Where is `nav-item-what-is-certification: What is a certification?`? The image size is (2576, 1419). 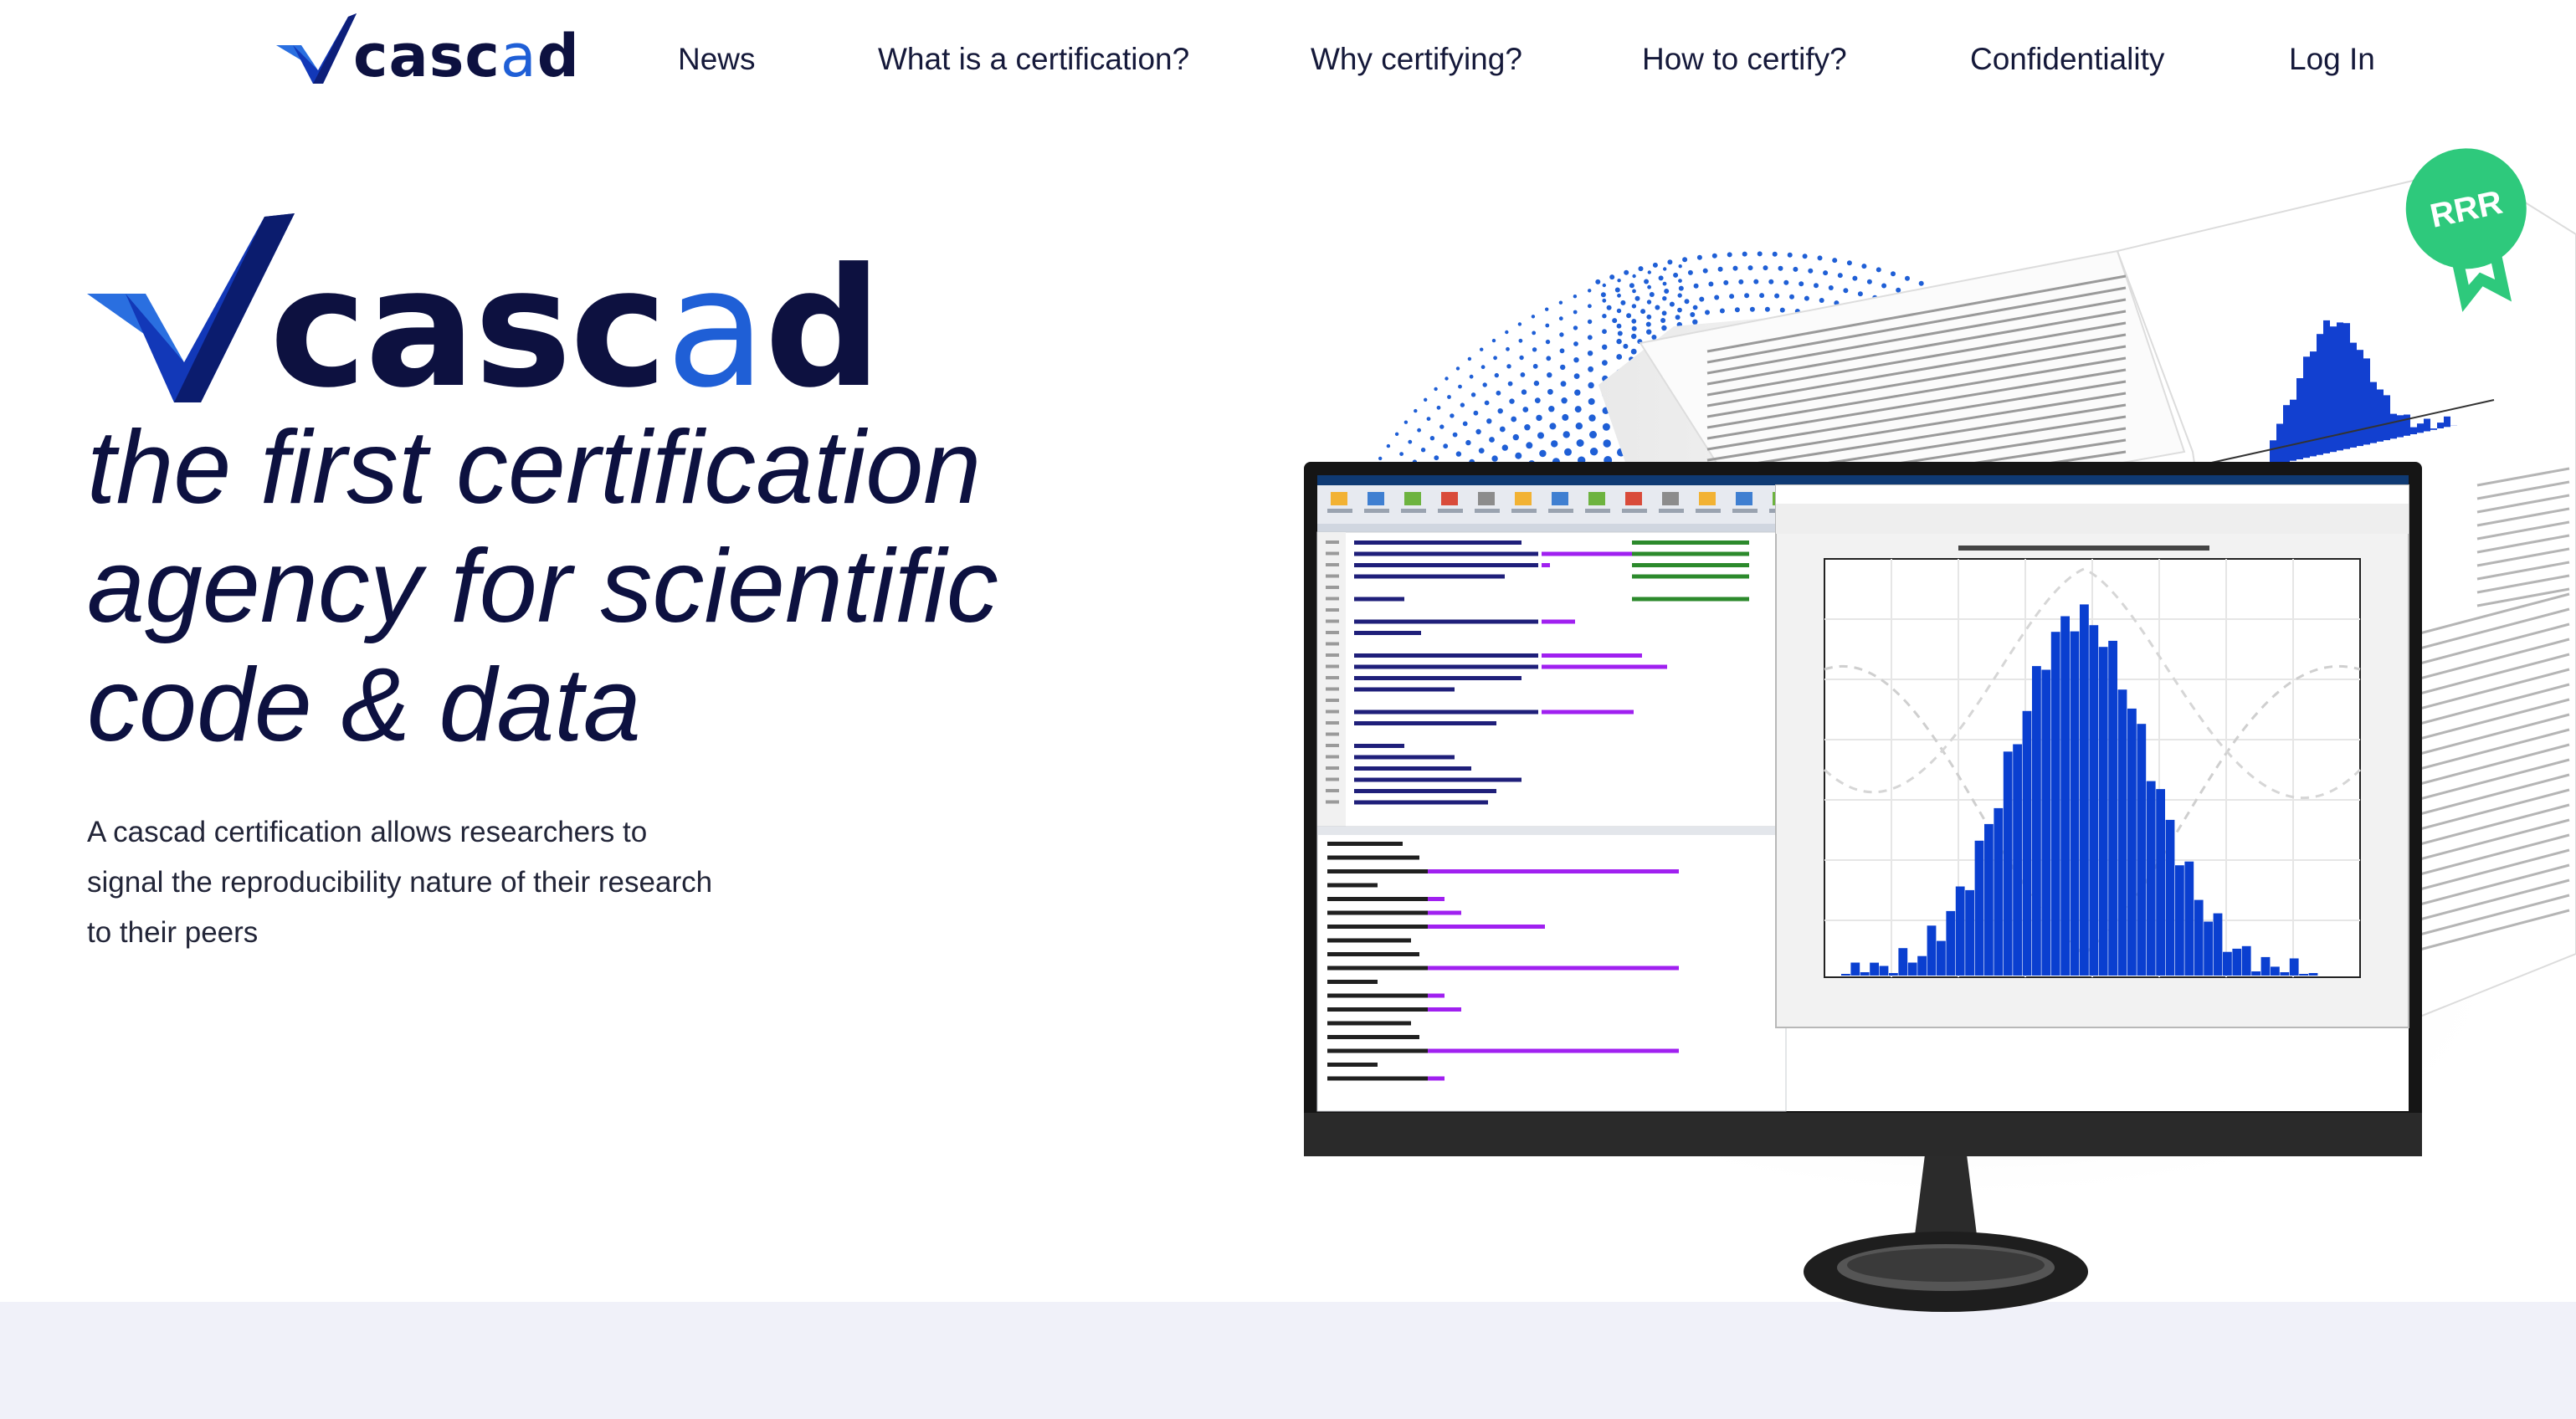
nav-item-what-is-certification: What is a certification? is located at coordinates (1033, 60).